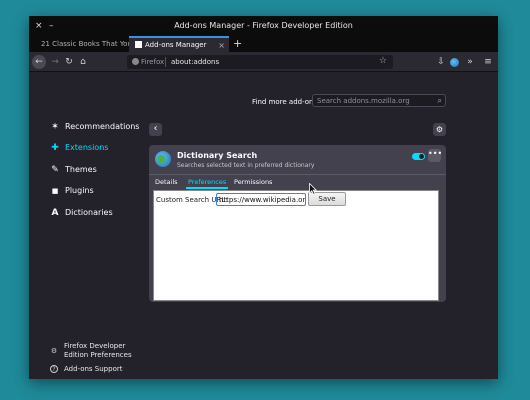  I want to click on sidebar-item-dictionaries: A Dictionaries, so click(81, 213).